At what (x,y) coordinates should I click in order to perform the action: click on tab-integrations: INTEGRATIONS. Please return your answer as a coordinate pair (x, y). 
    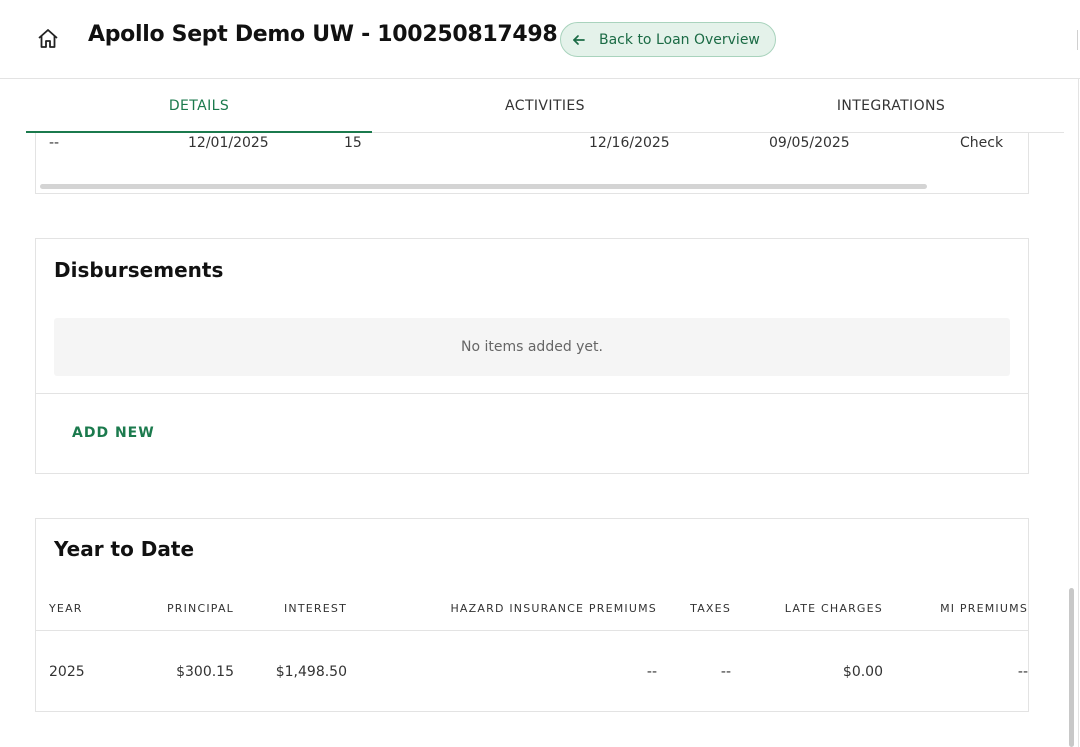
    Looking at the image, I should click on (891, 105).